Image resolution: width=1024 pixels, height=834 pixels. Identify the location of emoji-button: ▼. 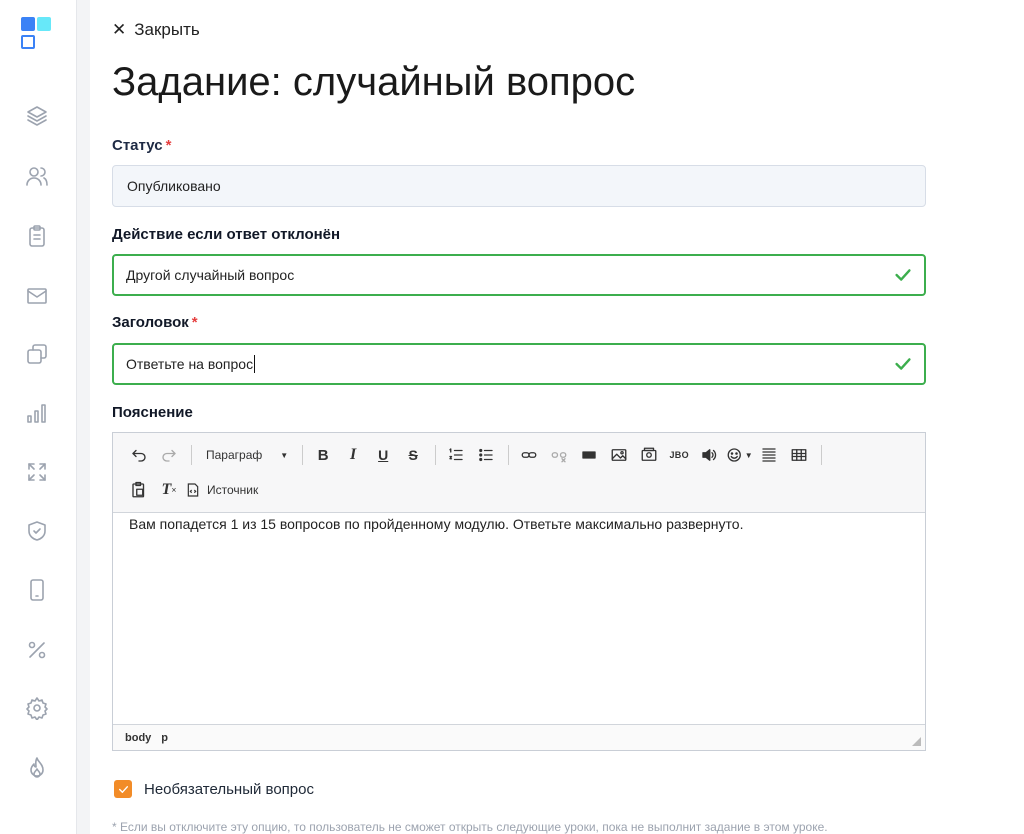
(739, 455).